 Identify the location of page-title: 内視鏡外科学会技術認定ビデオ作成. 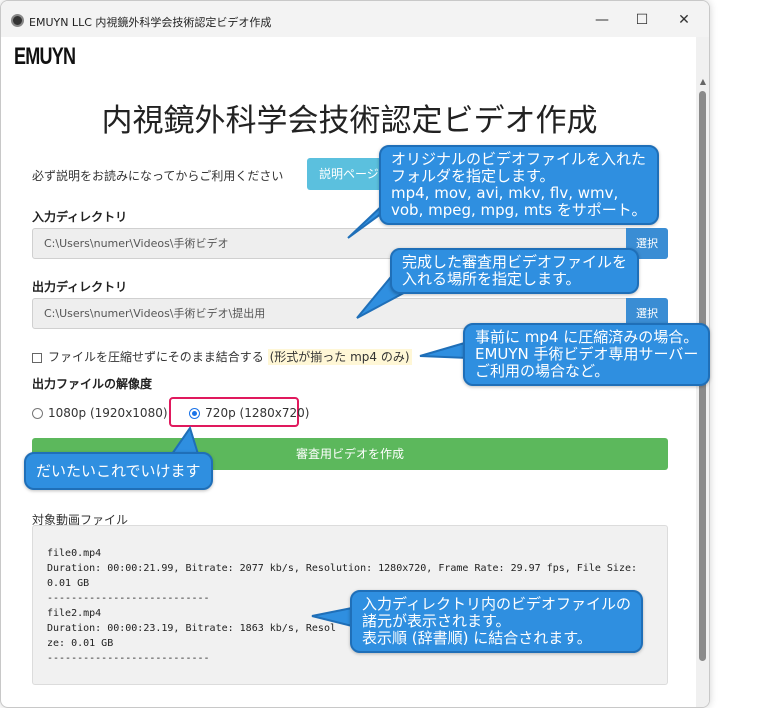
(349, 121).